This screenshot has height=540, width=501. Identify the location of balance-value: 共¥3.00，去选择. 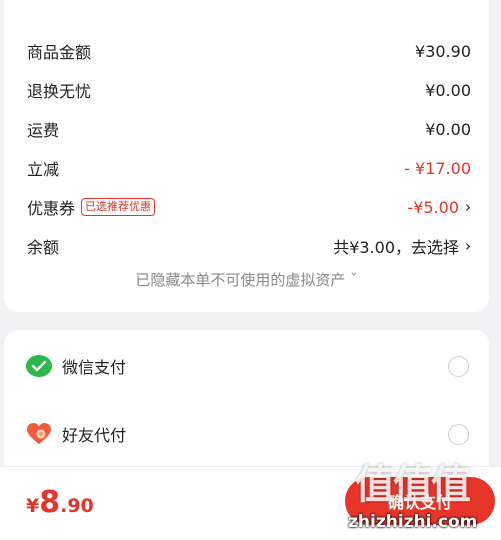
(396, 247).